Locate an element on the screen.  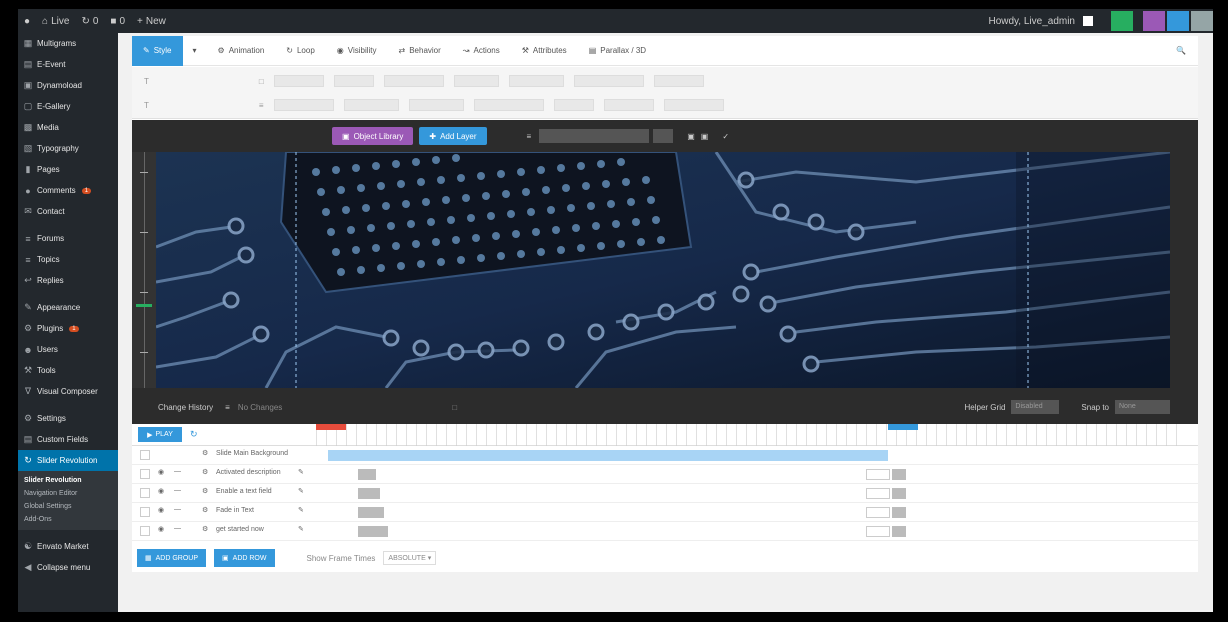
save-icon is located at coordinates (1122, 21).